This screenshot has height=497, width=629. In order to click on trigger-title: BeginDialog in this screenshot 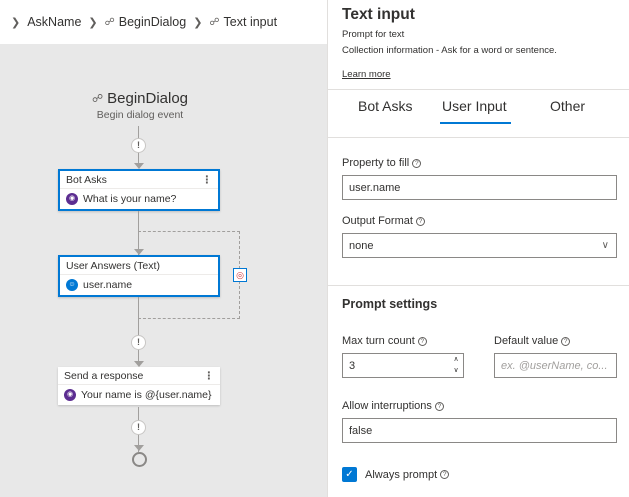, I will do `click(148, 98)`.